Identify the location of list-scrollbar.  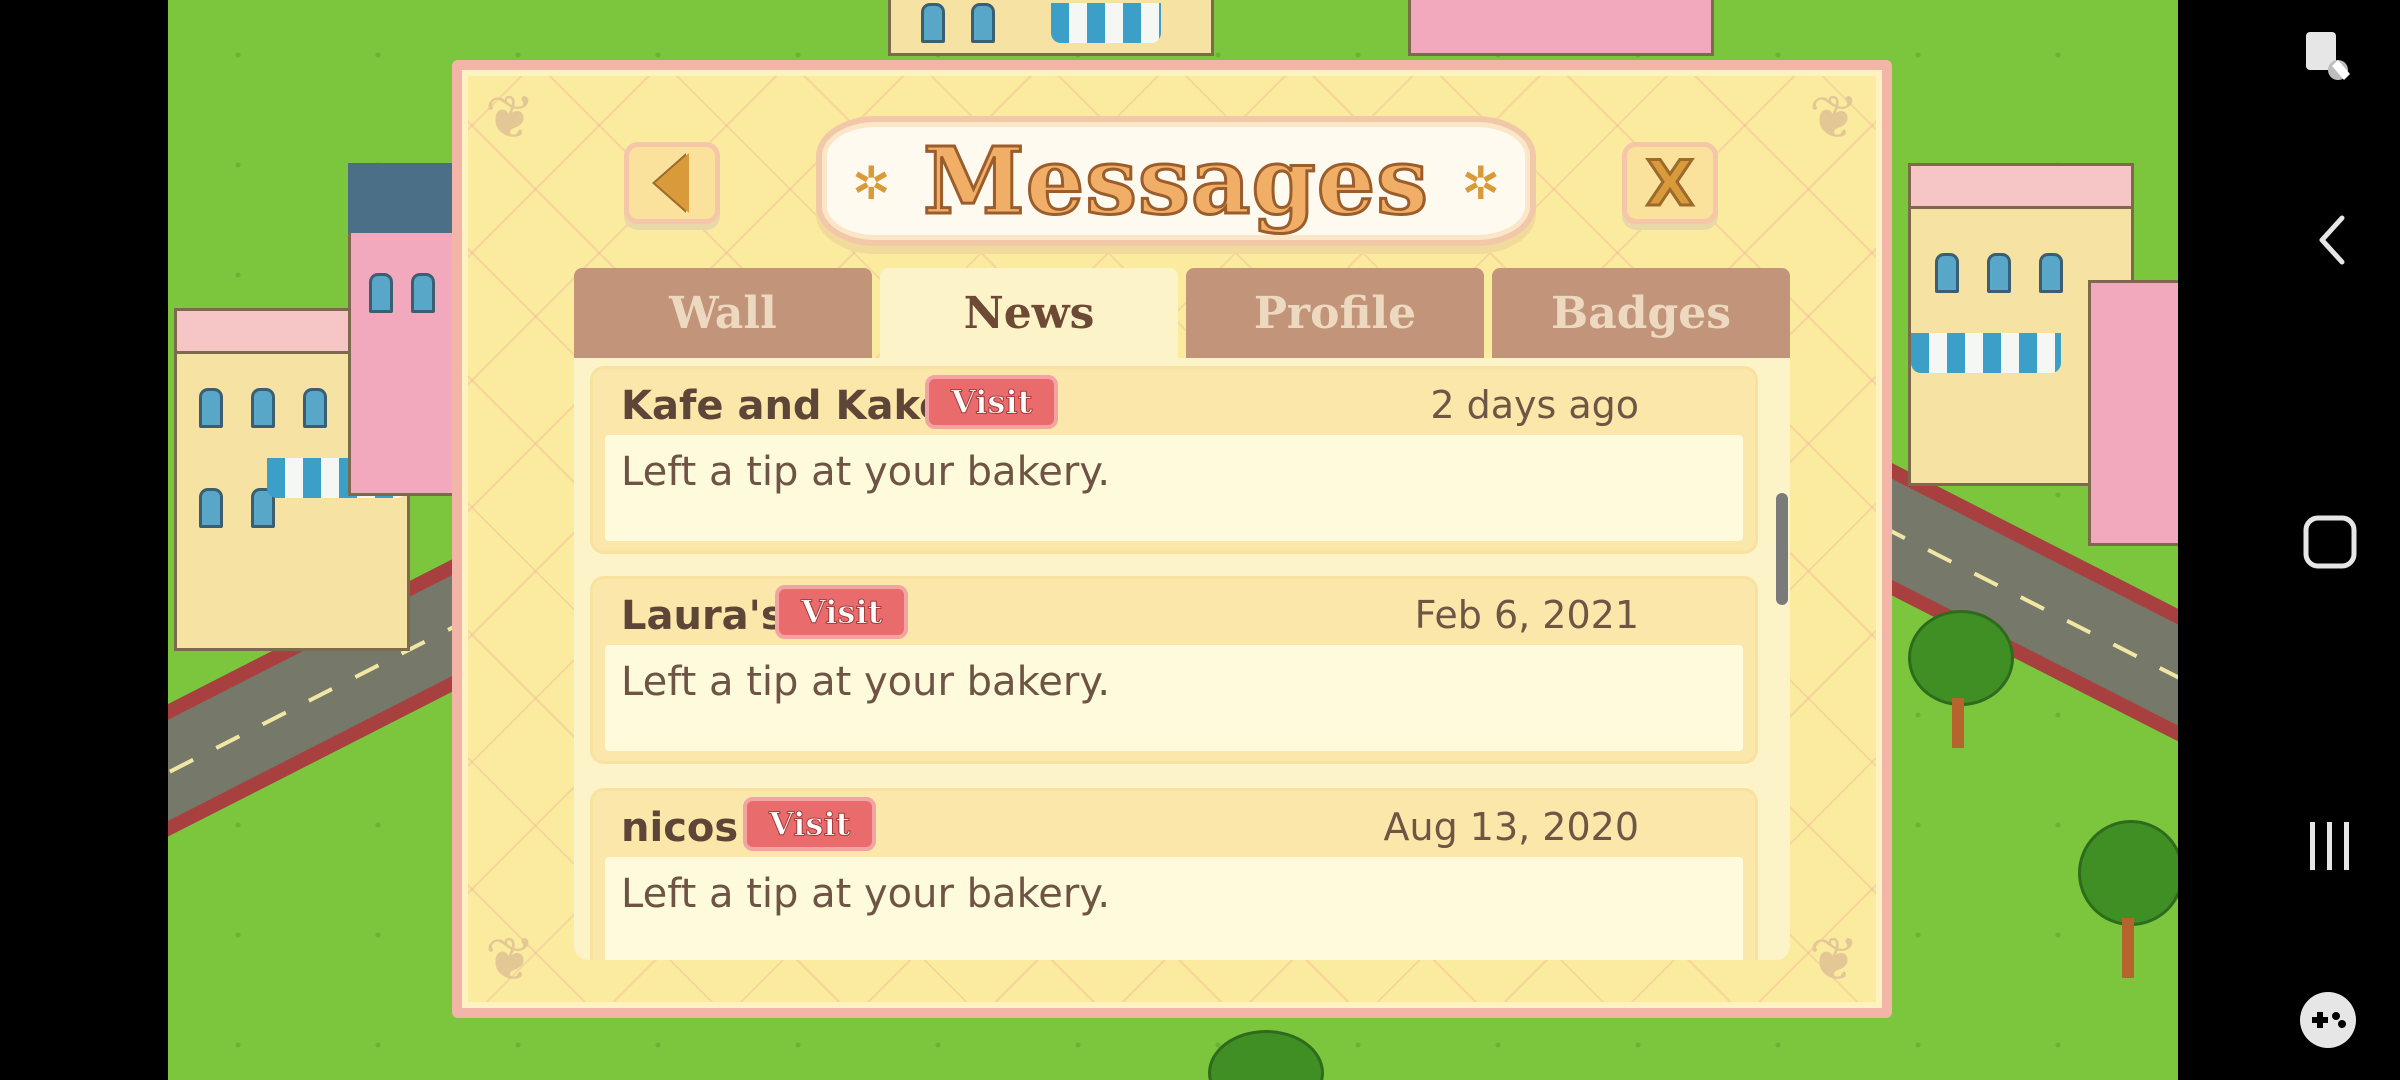
(1782, 549).